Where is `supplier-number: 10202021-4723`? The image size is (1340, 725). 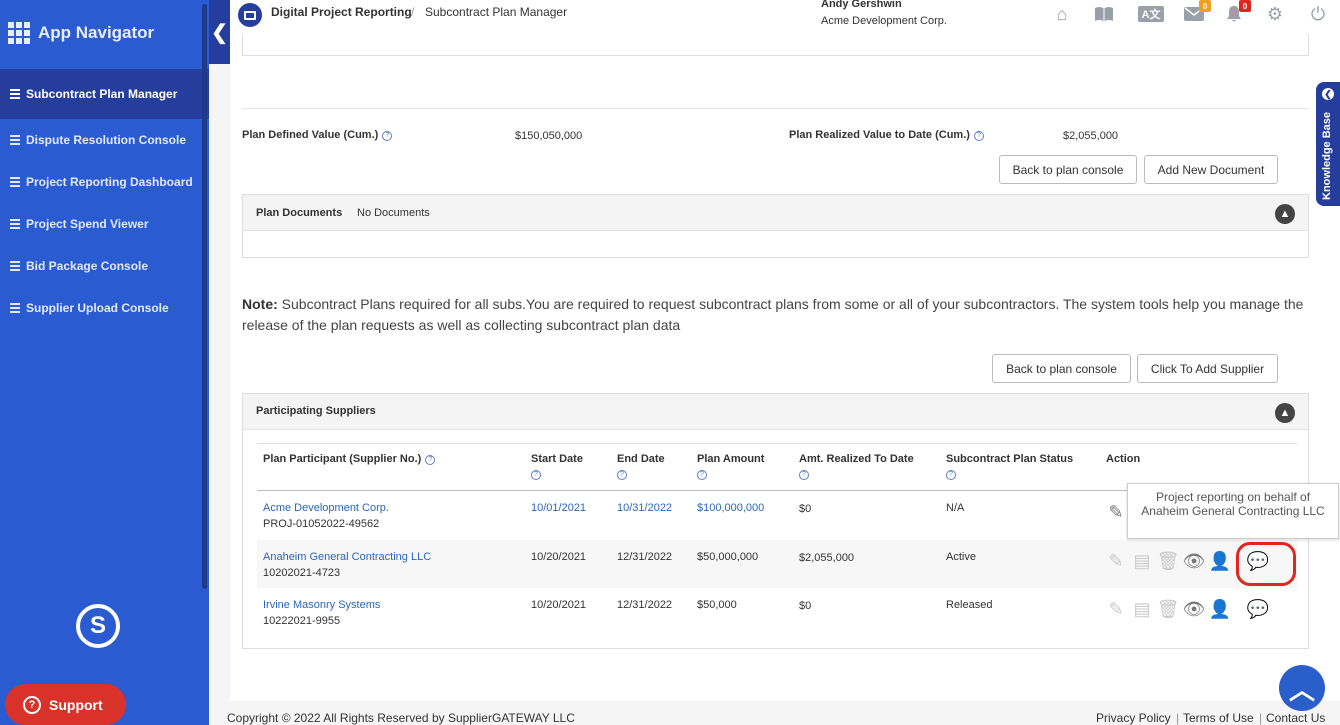 supplier-number: 10202021-4723 is located at coordinates (302, 573).